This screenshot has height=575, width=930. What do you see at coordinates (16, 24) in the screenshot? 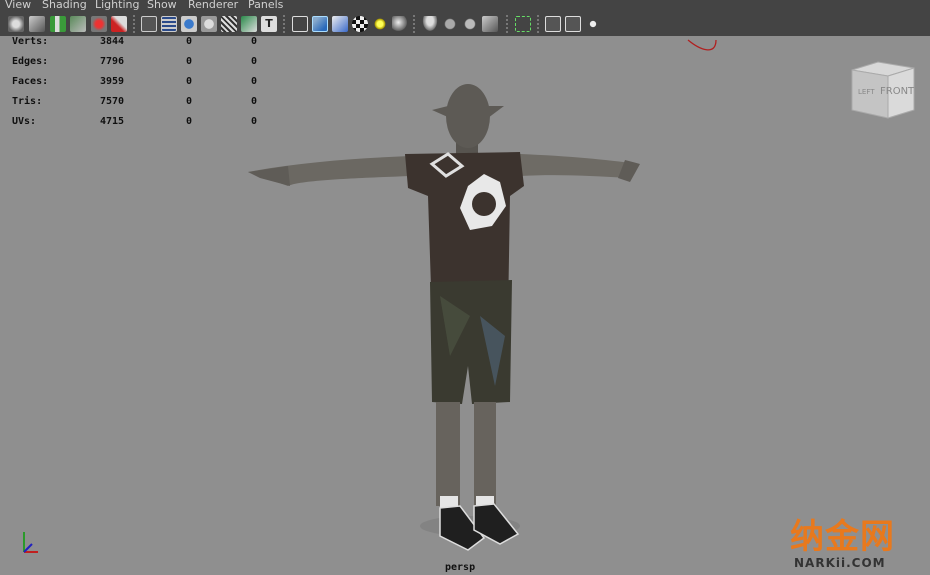
I see `camera-select-icon` at bounding box center [16, 24].